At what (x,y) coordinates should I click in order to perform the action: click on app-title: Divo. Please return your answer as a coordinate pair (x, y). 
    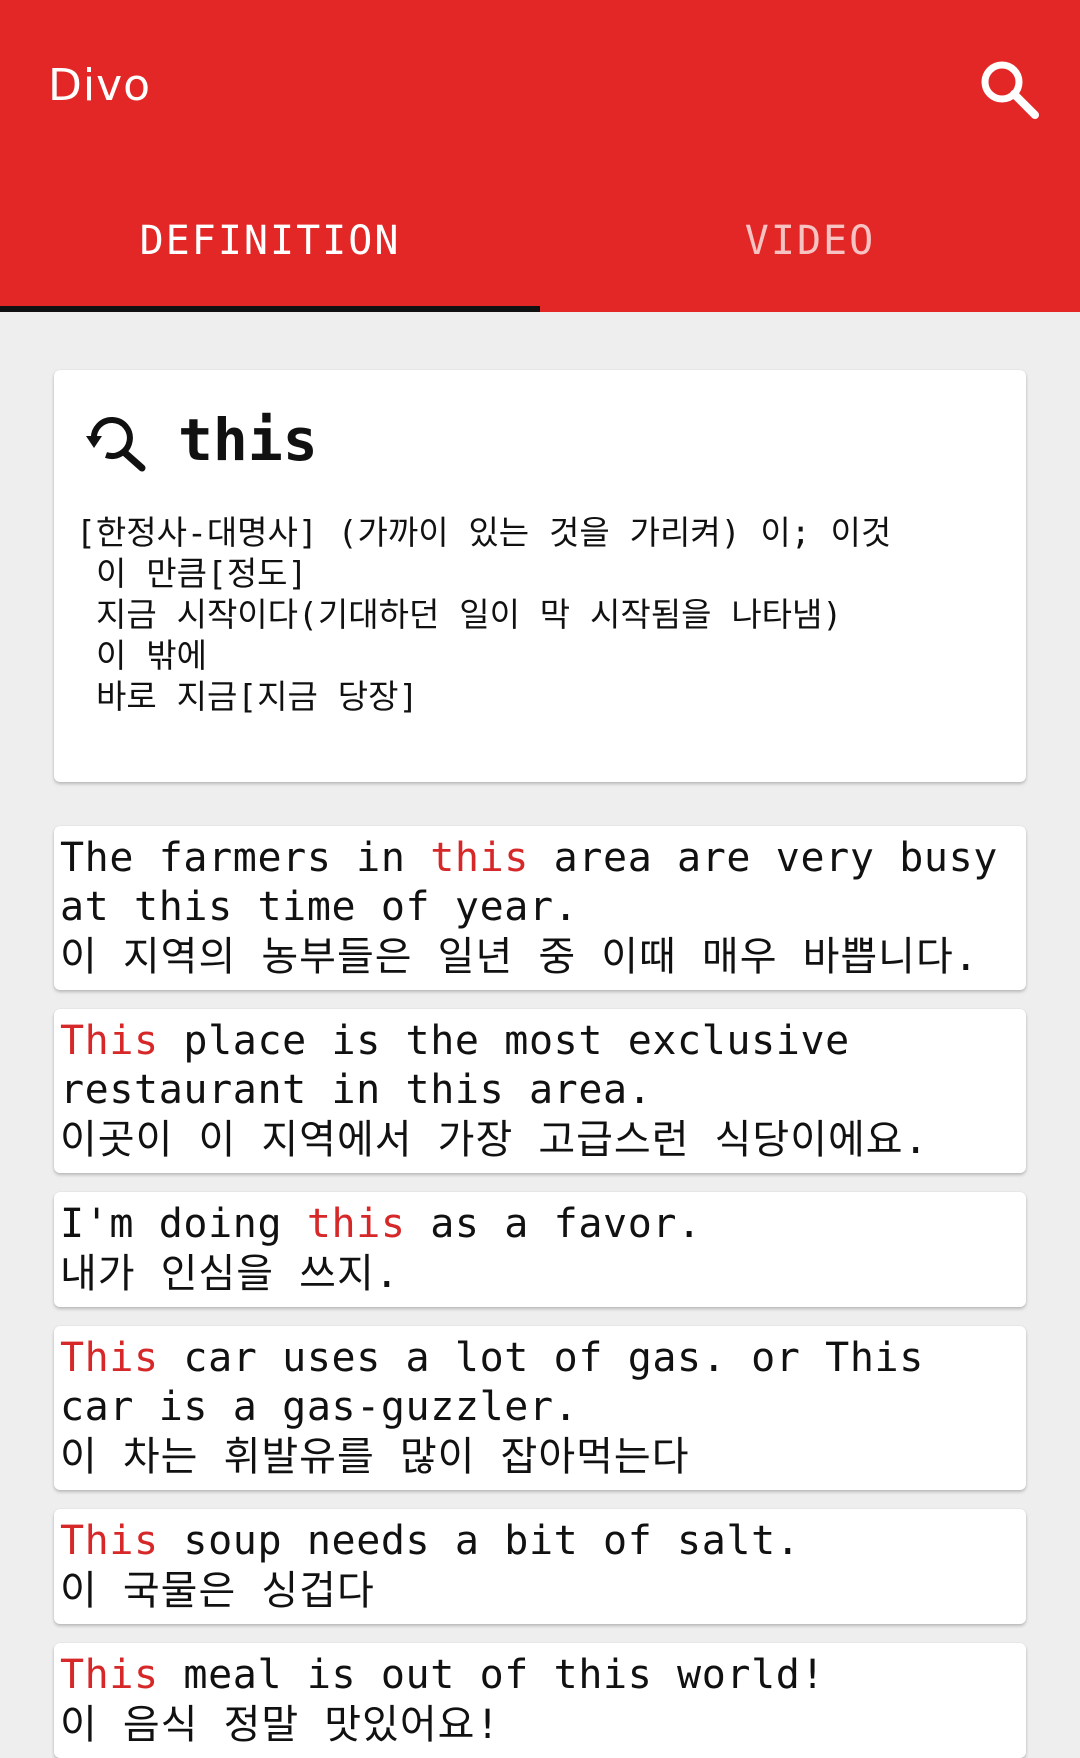
    Looking at the image, I should click on (100, 85).